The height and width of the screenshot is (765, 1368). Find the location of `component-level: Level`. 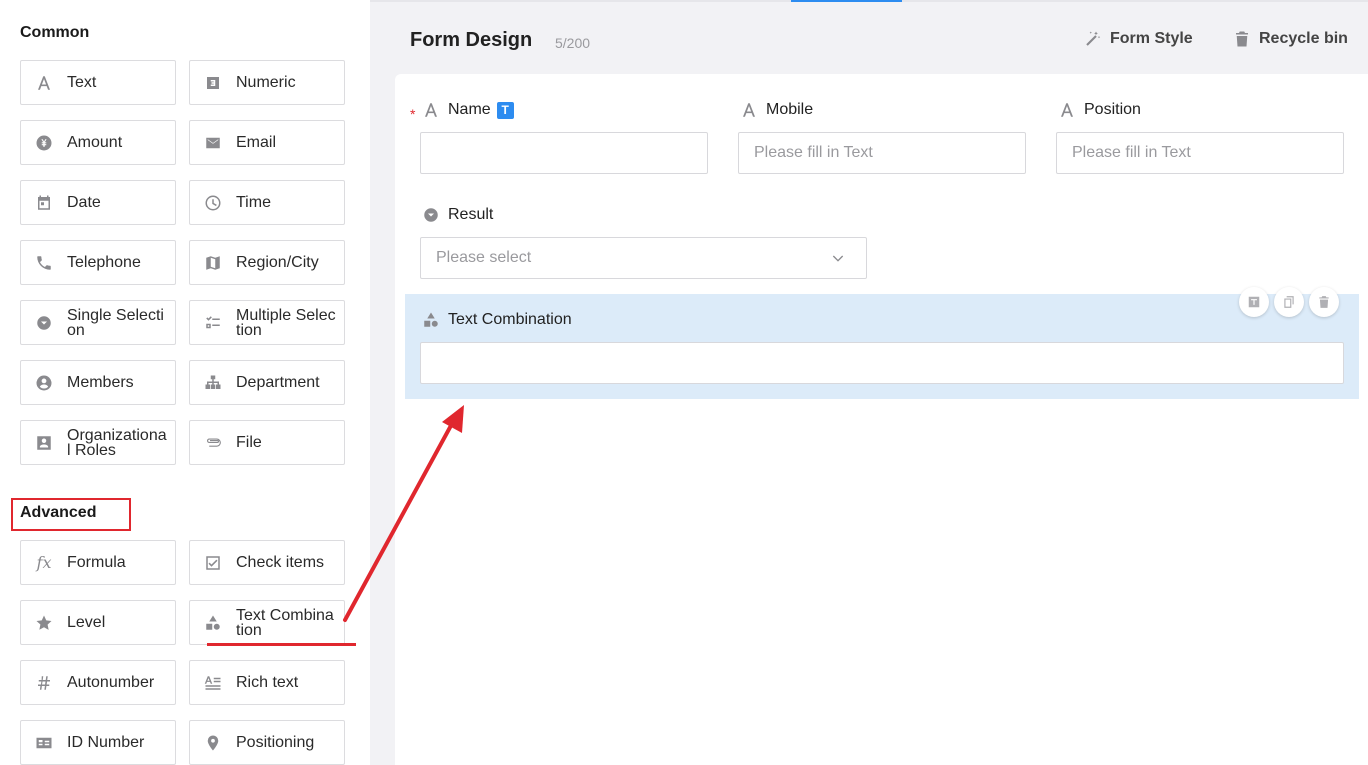

component-level: Level is located at coordinates (98, 622).